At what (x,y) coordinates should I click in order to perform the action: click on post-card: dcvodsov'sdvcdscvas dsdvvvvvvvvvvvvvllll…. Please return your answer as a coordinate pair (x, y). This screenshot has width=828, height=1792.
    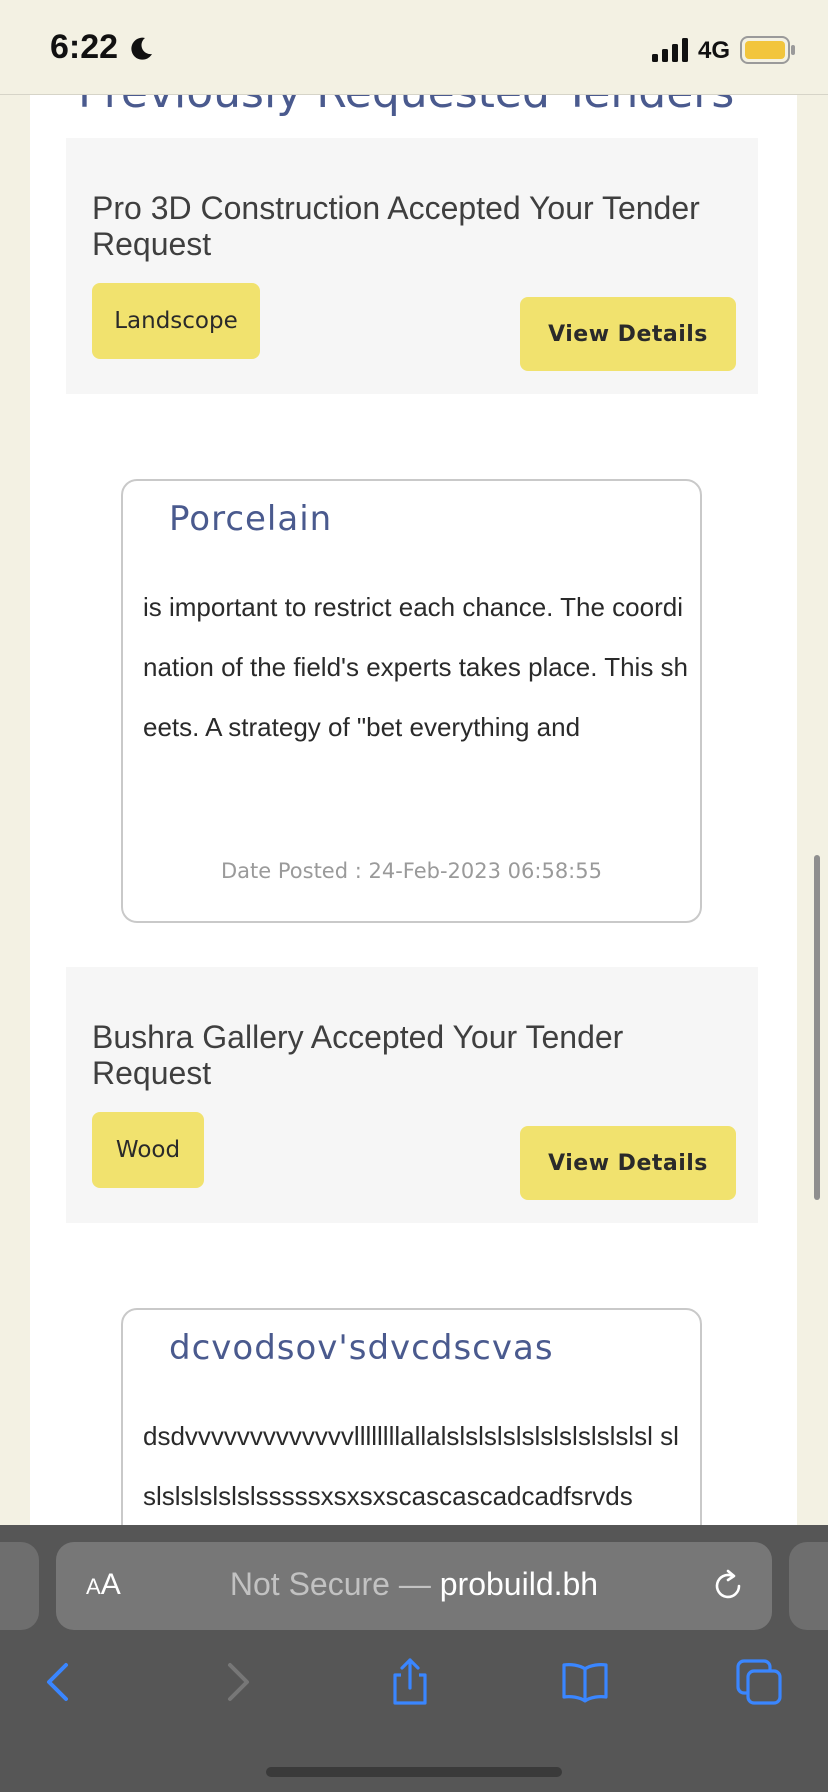
    Looking at the image, I should click on (411, 1416).